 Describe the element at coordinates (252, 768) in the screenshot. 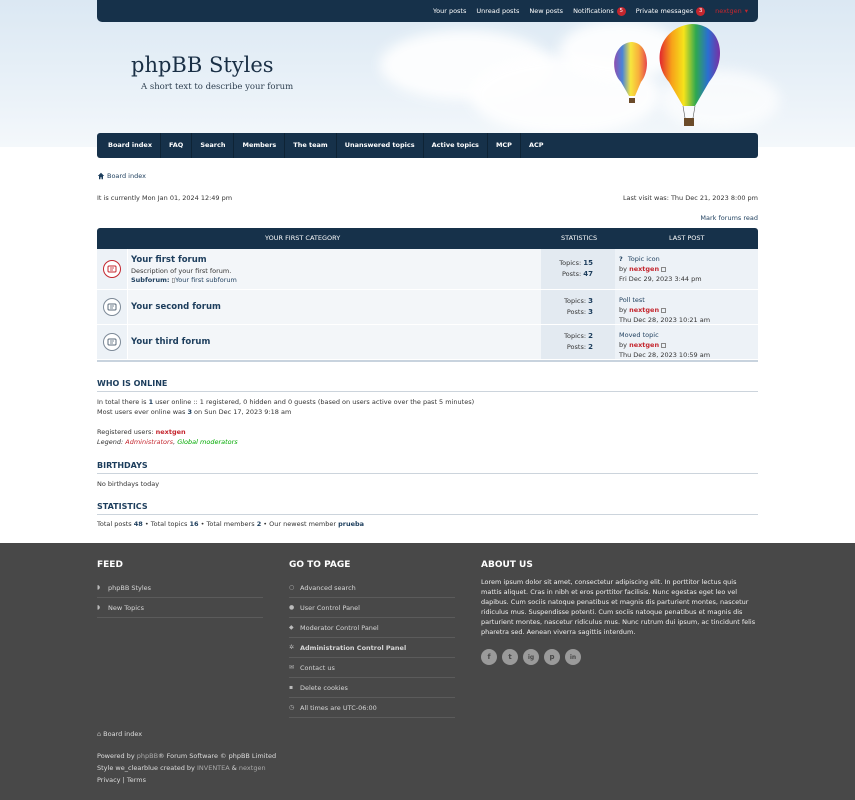

I see `nextgen-link: nextgen` at that location.